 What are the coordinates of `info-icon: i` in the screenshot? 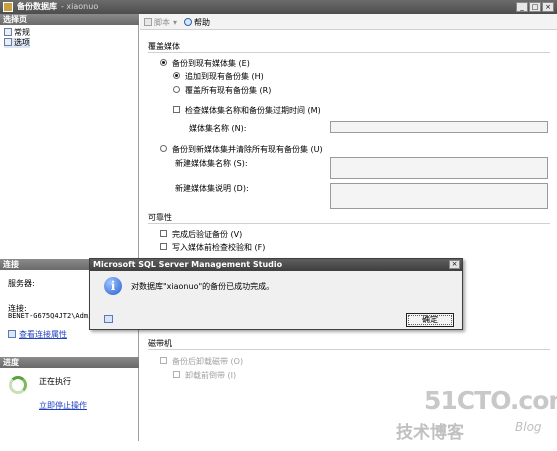 It's located at (113, 286).